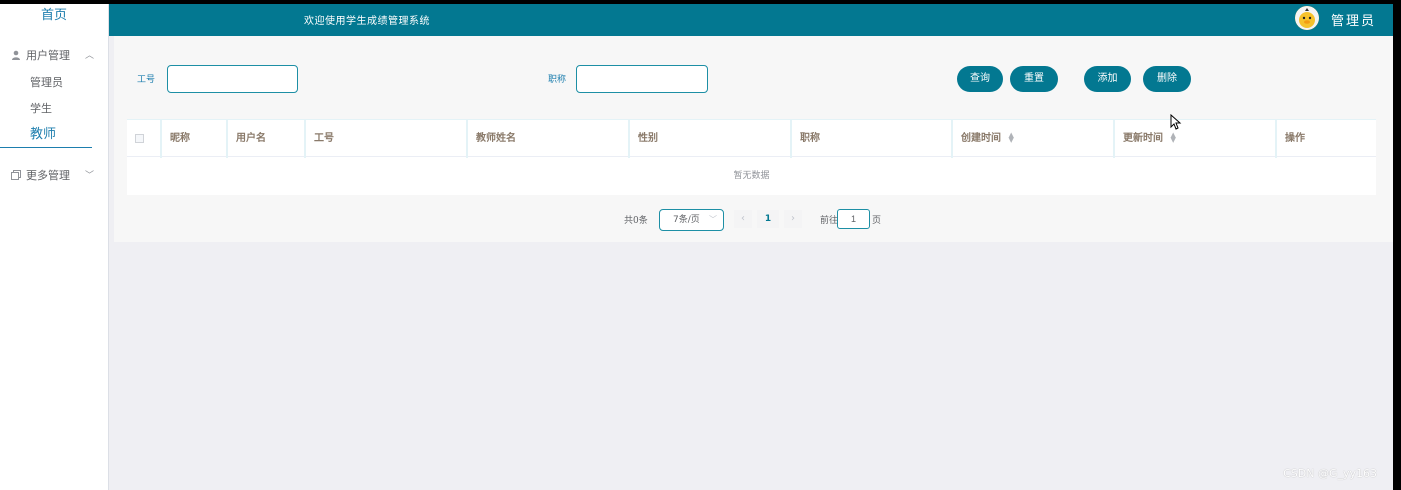  What do you see at coordinates (1397, 245) in the screenshot?
I see `screen-edge` at bounding box center [1397, 245].